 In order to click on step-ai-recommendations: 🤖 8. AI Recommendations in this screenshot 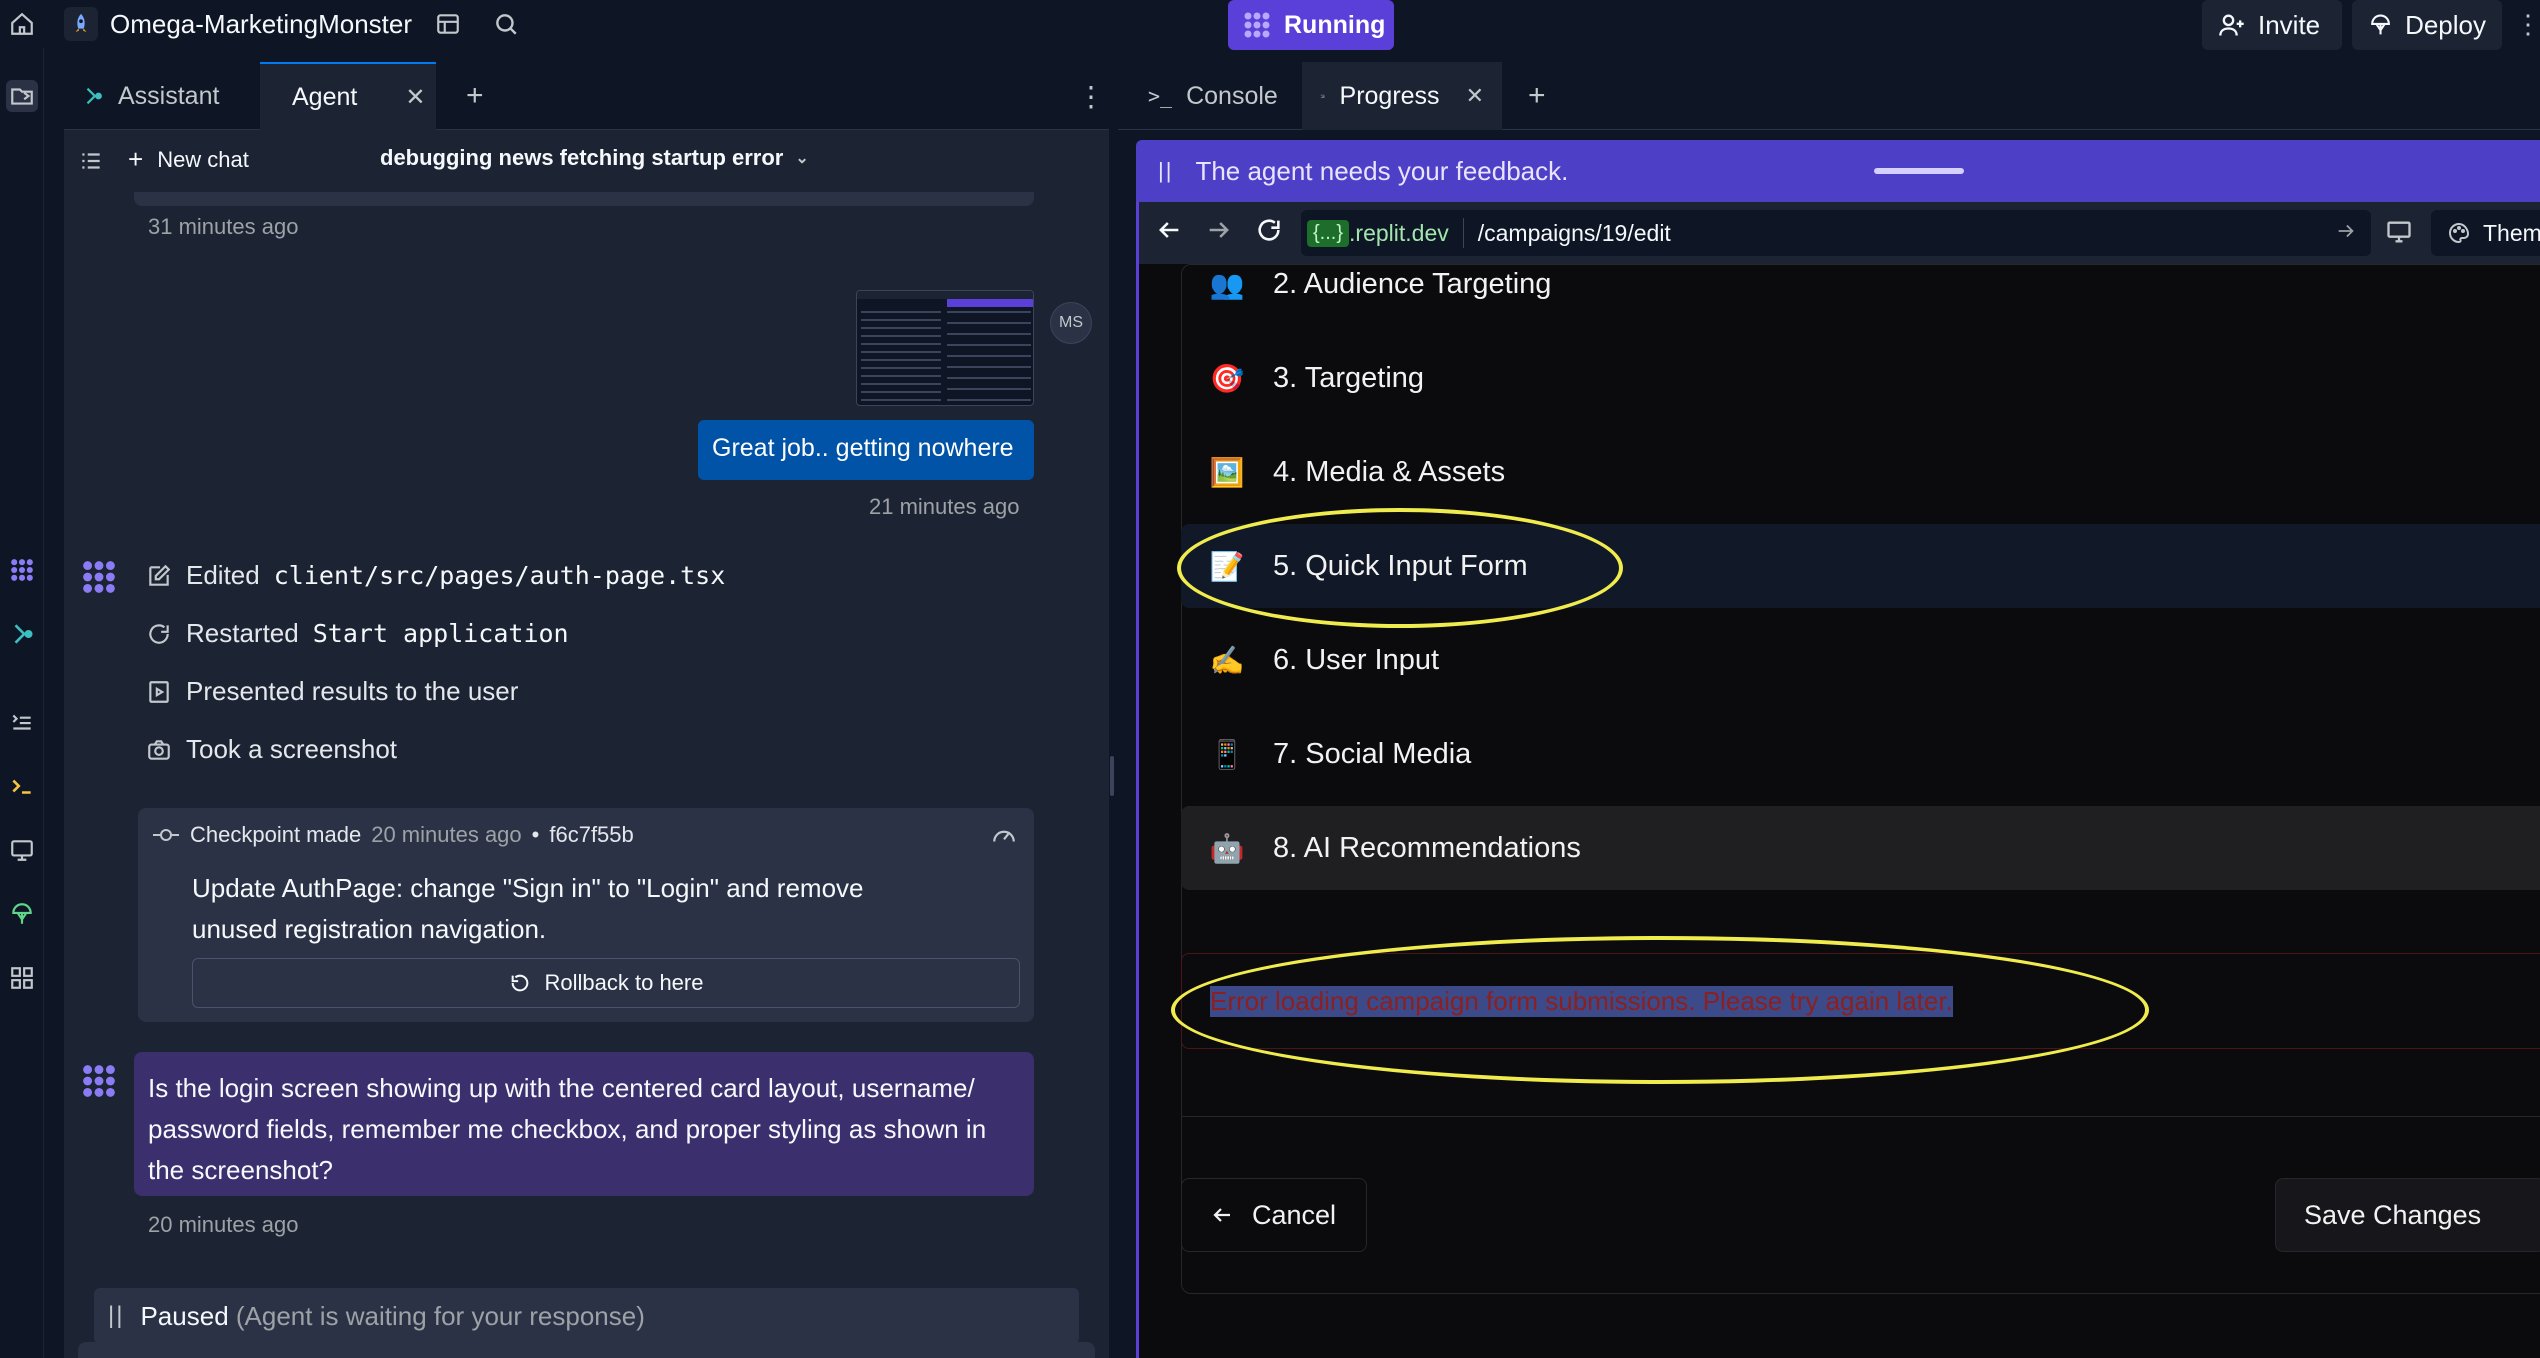, I will do `click(1860, 848)`.